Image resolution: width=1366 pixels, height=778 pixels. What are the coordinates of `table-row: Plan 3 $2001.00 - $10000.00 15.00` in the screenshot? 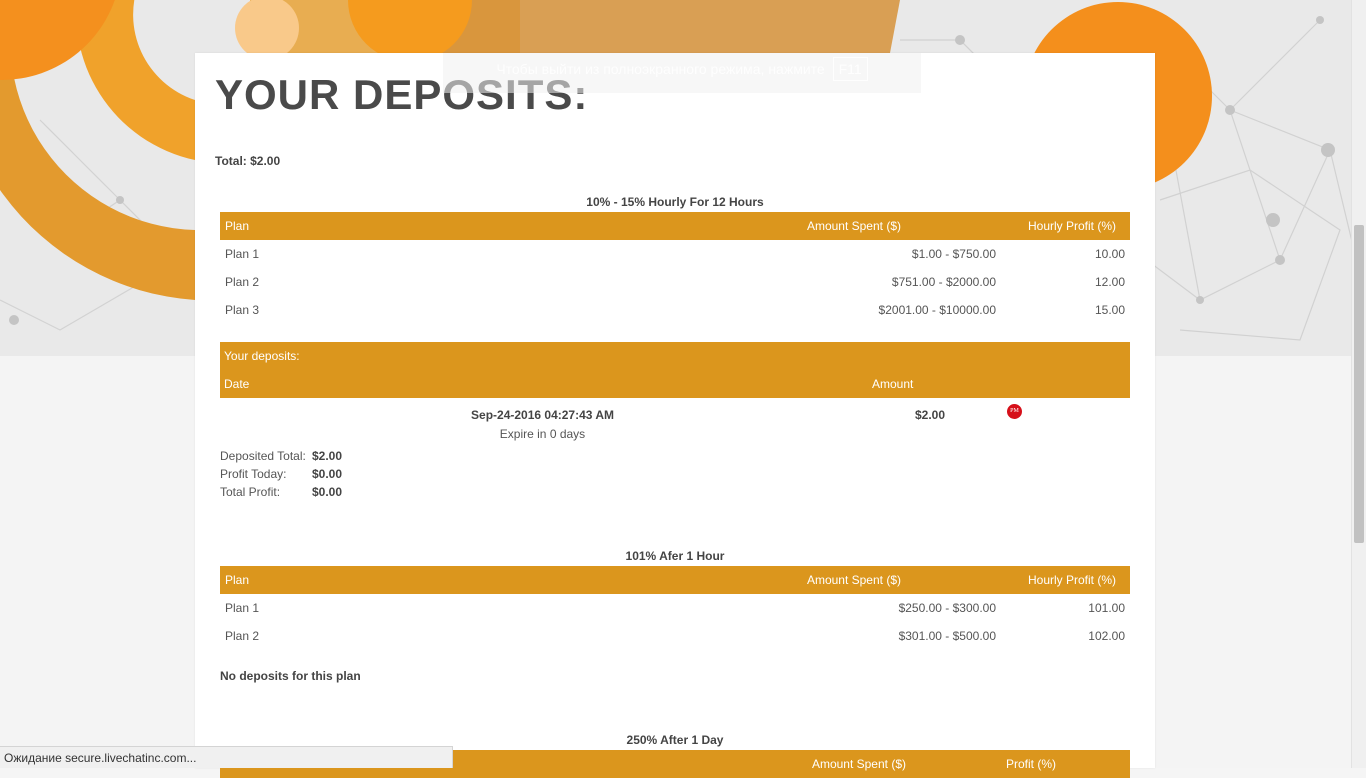 It's located at (675, 310).